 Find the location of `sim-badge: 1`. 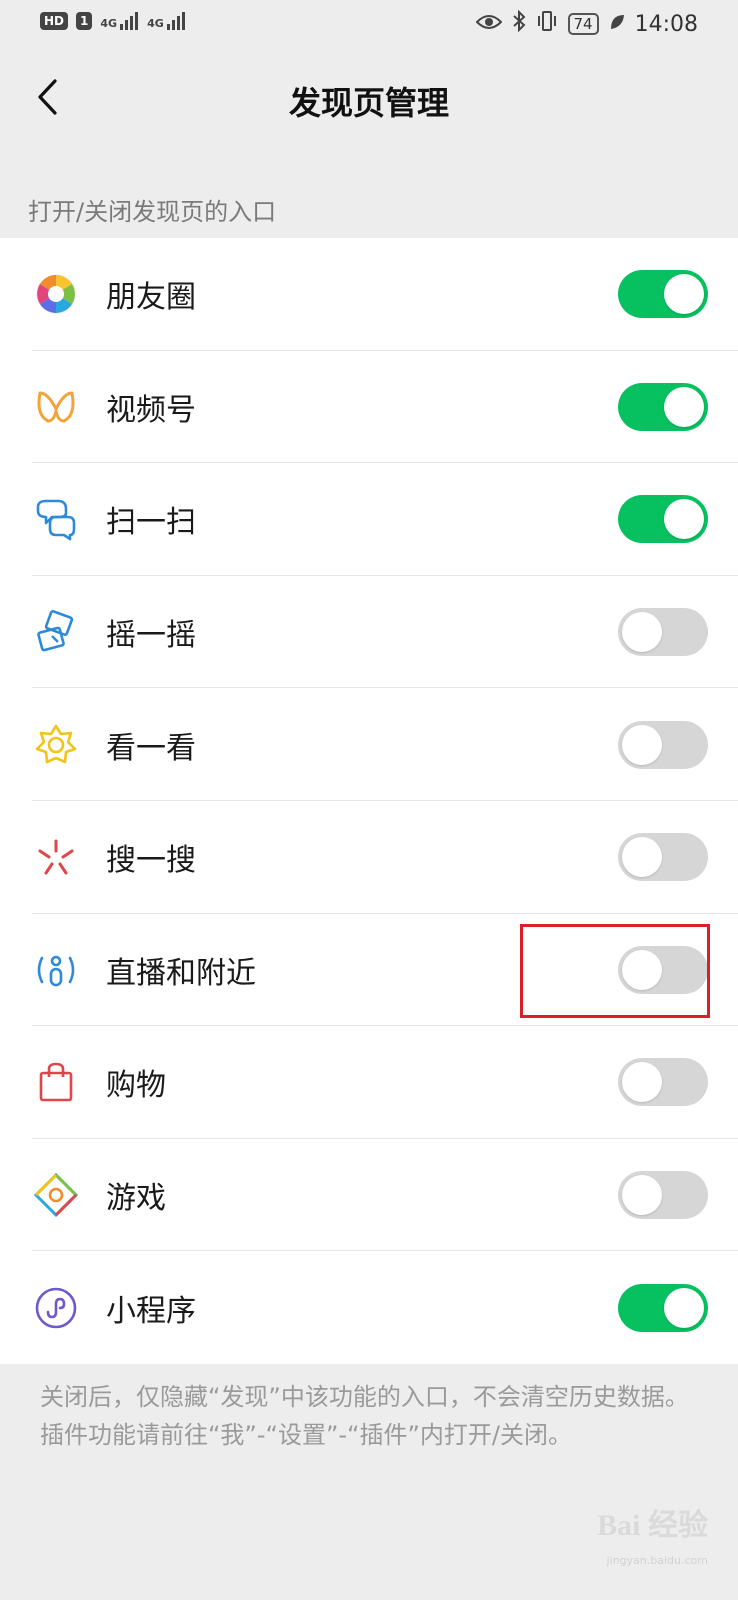

sim-badge: 1 is located at coordinates (84, 21).